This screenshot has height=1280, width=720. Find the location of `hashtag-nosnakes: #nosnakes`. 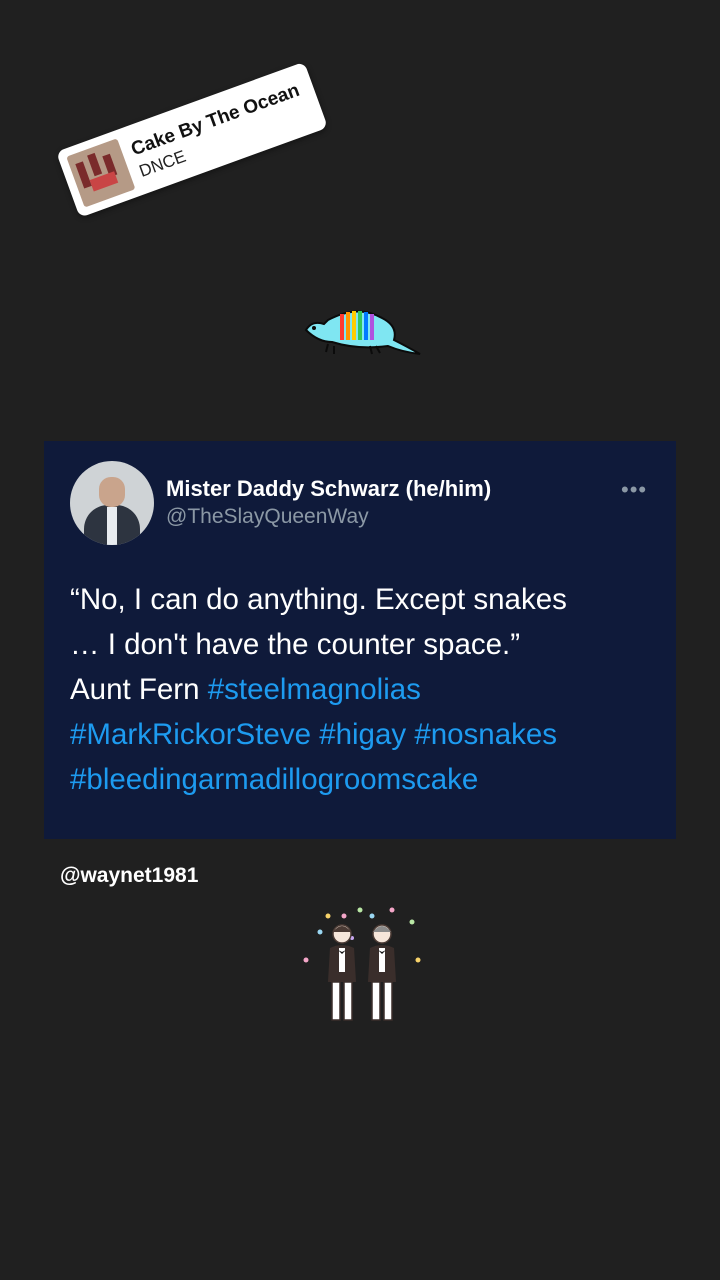

hashtag-nosnakes: #nosnakes is located at coordinates (485, 734).